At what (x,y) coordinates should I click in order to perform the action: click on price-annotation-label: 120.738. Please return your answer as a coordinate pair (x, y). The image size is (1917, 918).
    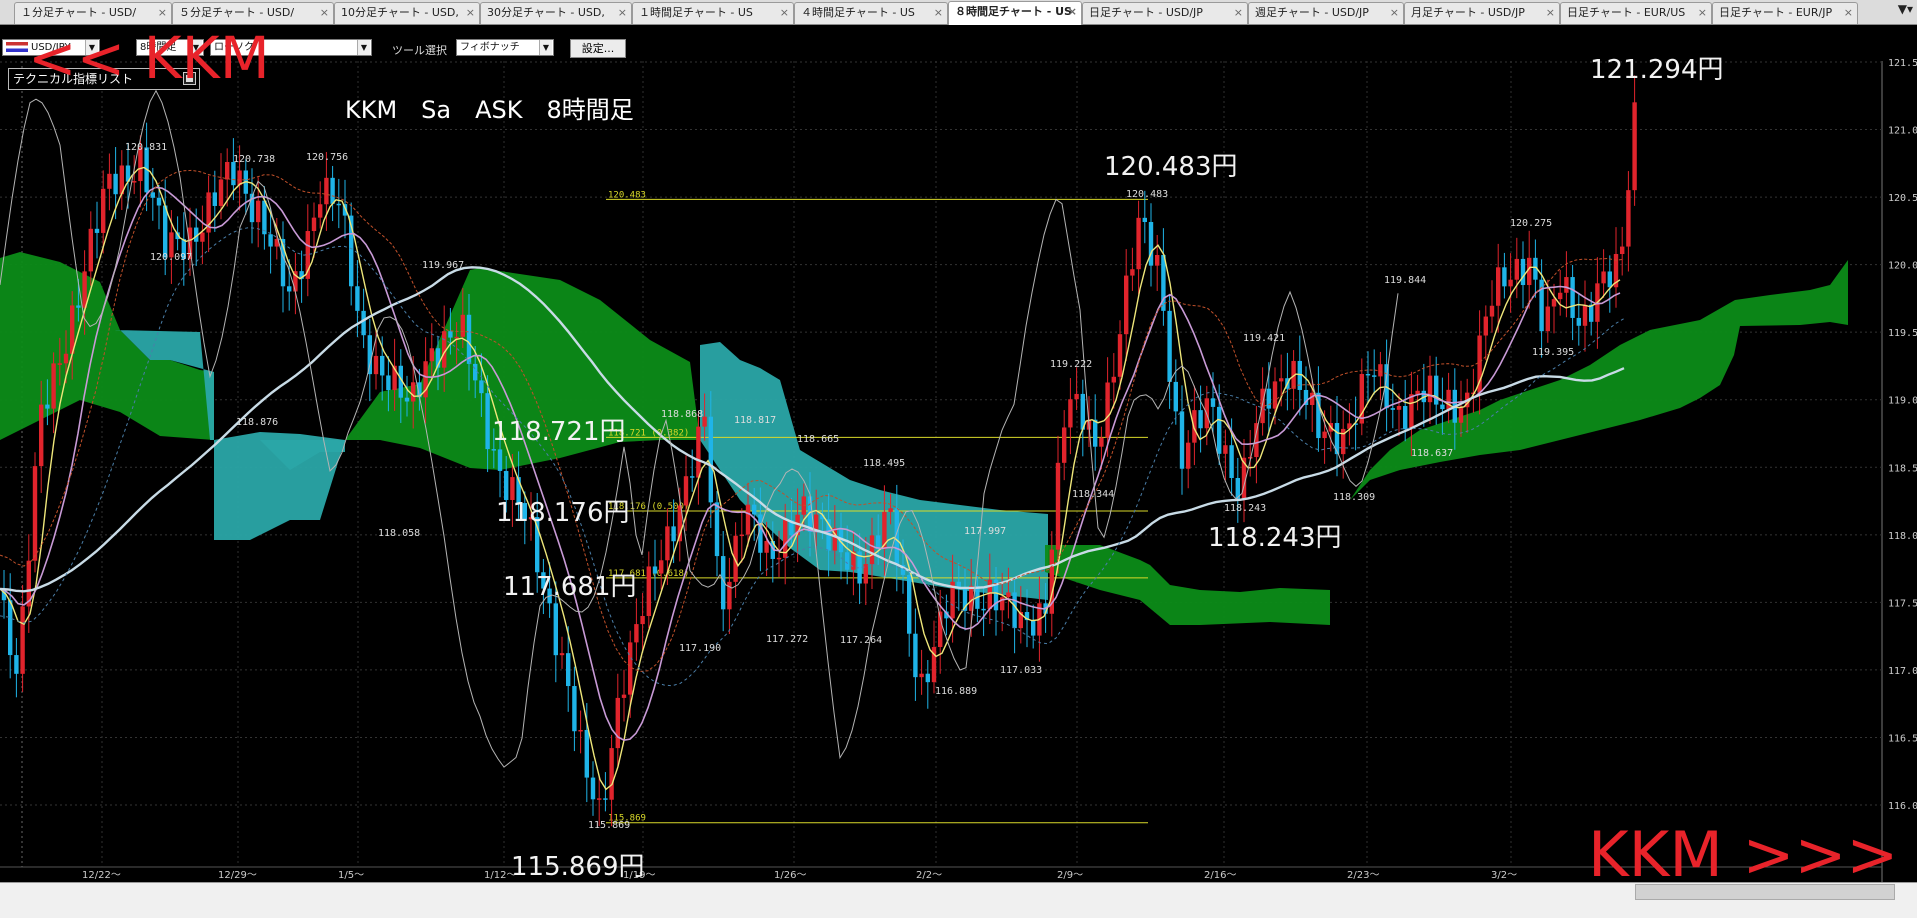
    Looking at the image, I should click on (254, 159).